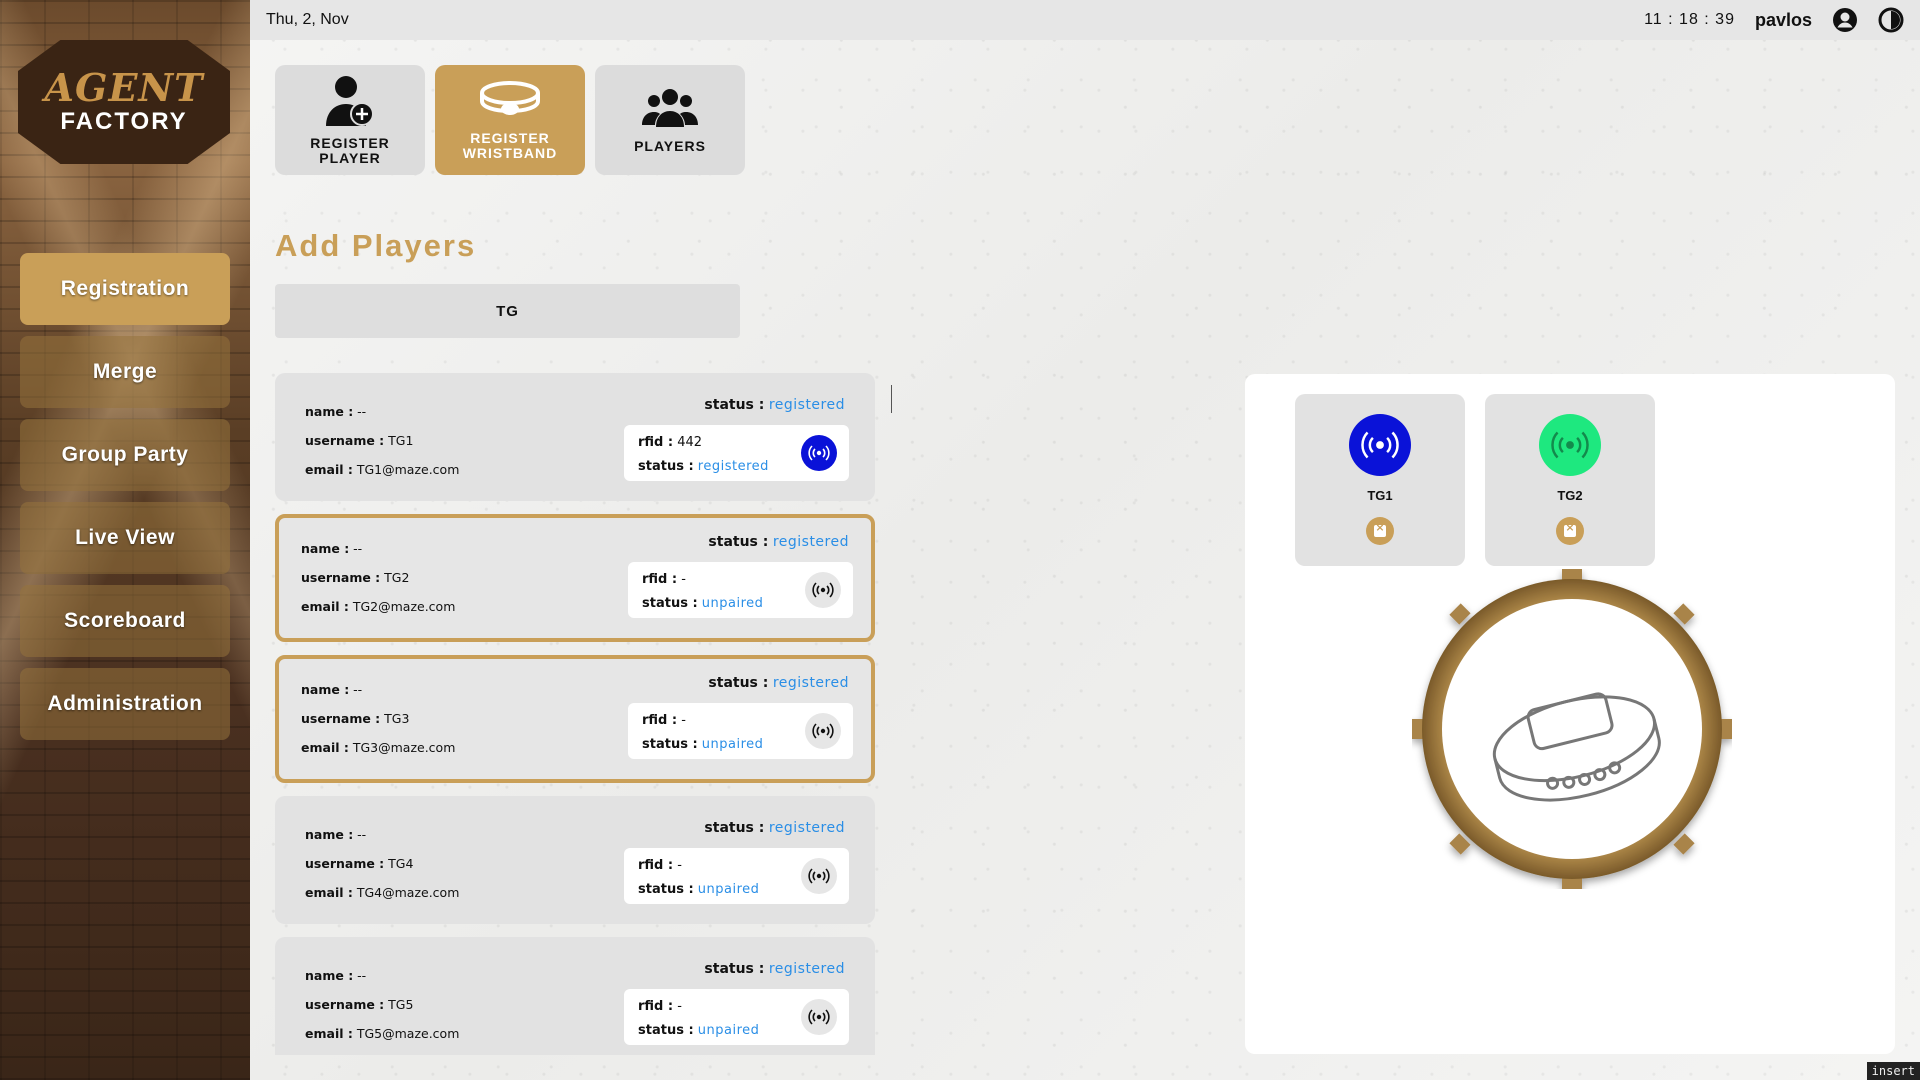 The width and height of the screenshot is (1920, 1080). Describe the element at coordinates (1085, 20) in the screenshot. I see `top-bar: Thu, 2, Nov 11 : 18 : 39 pavlos` at that location.